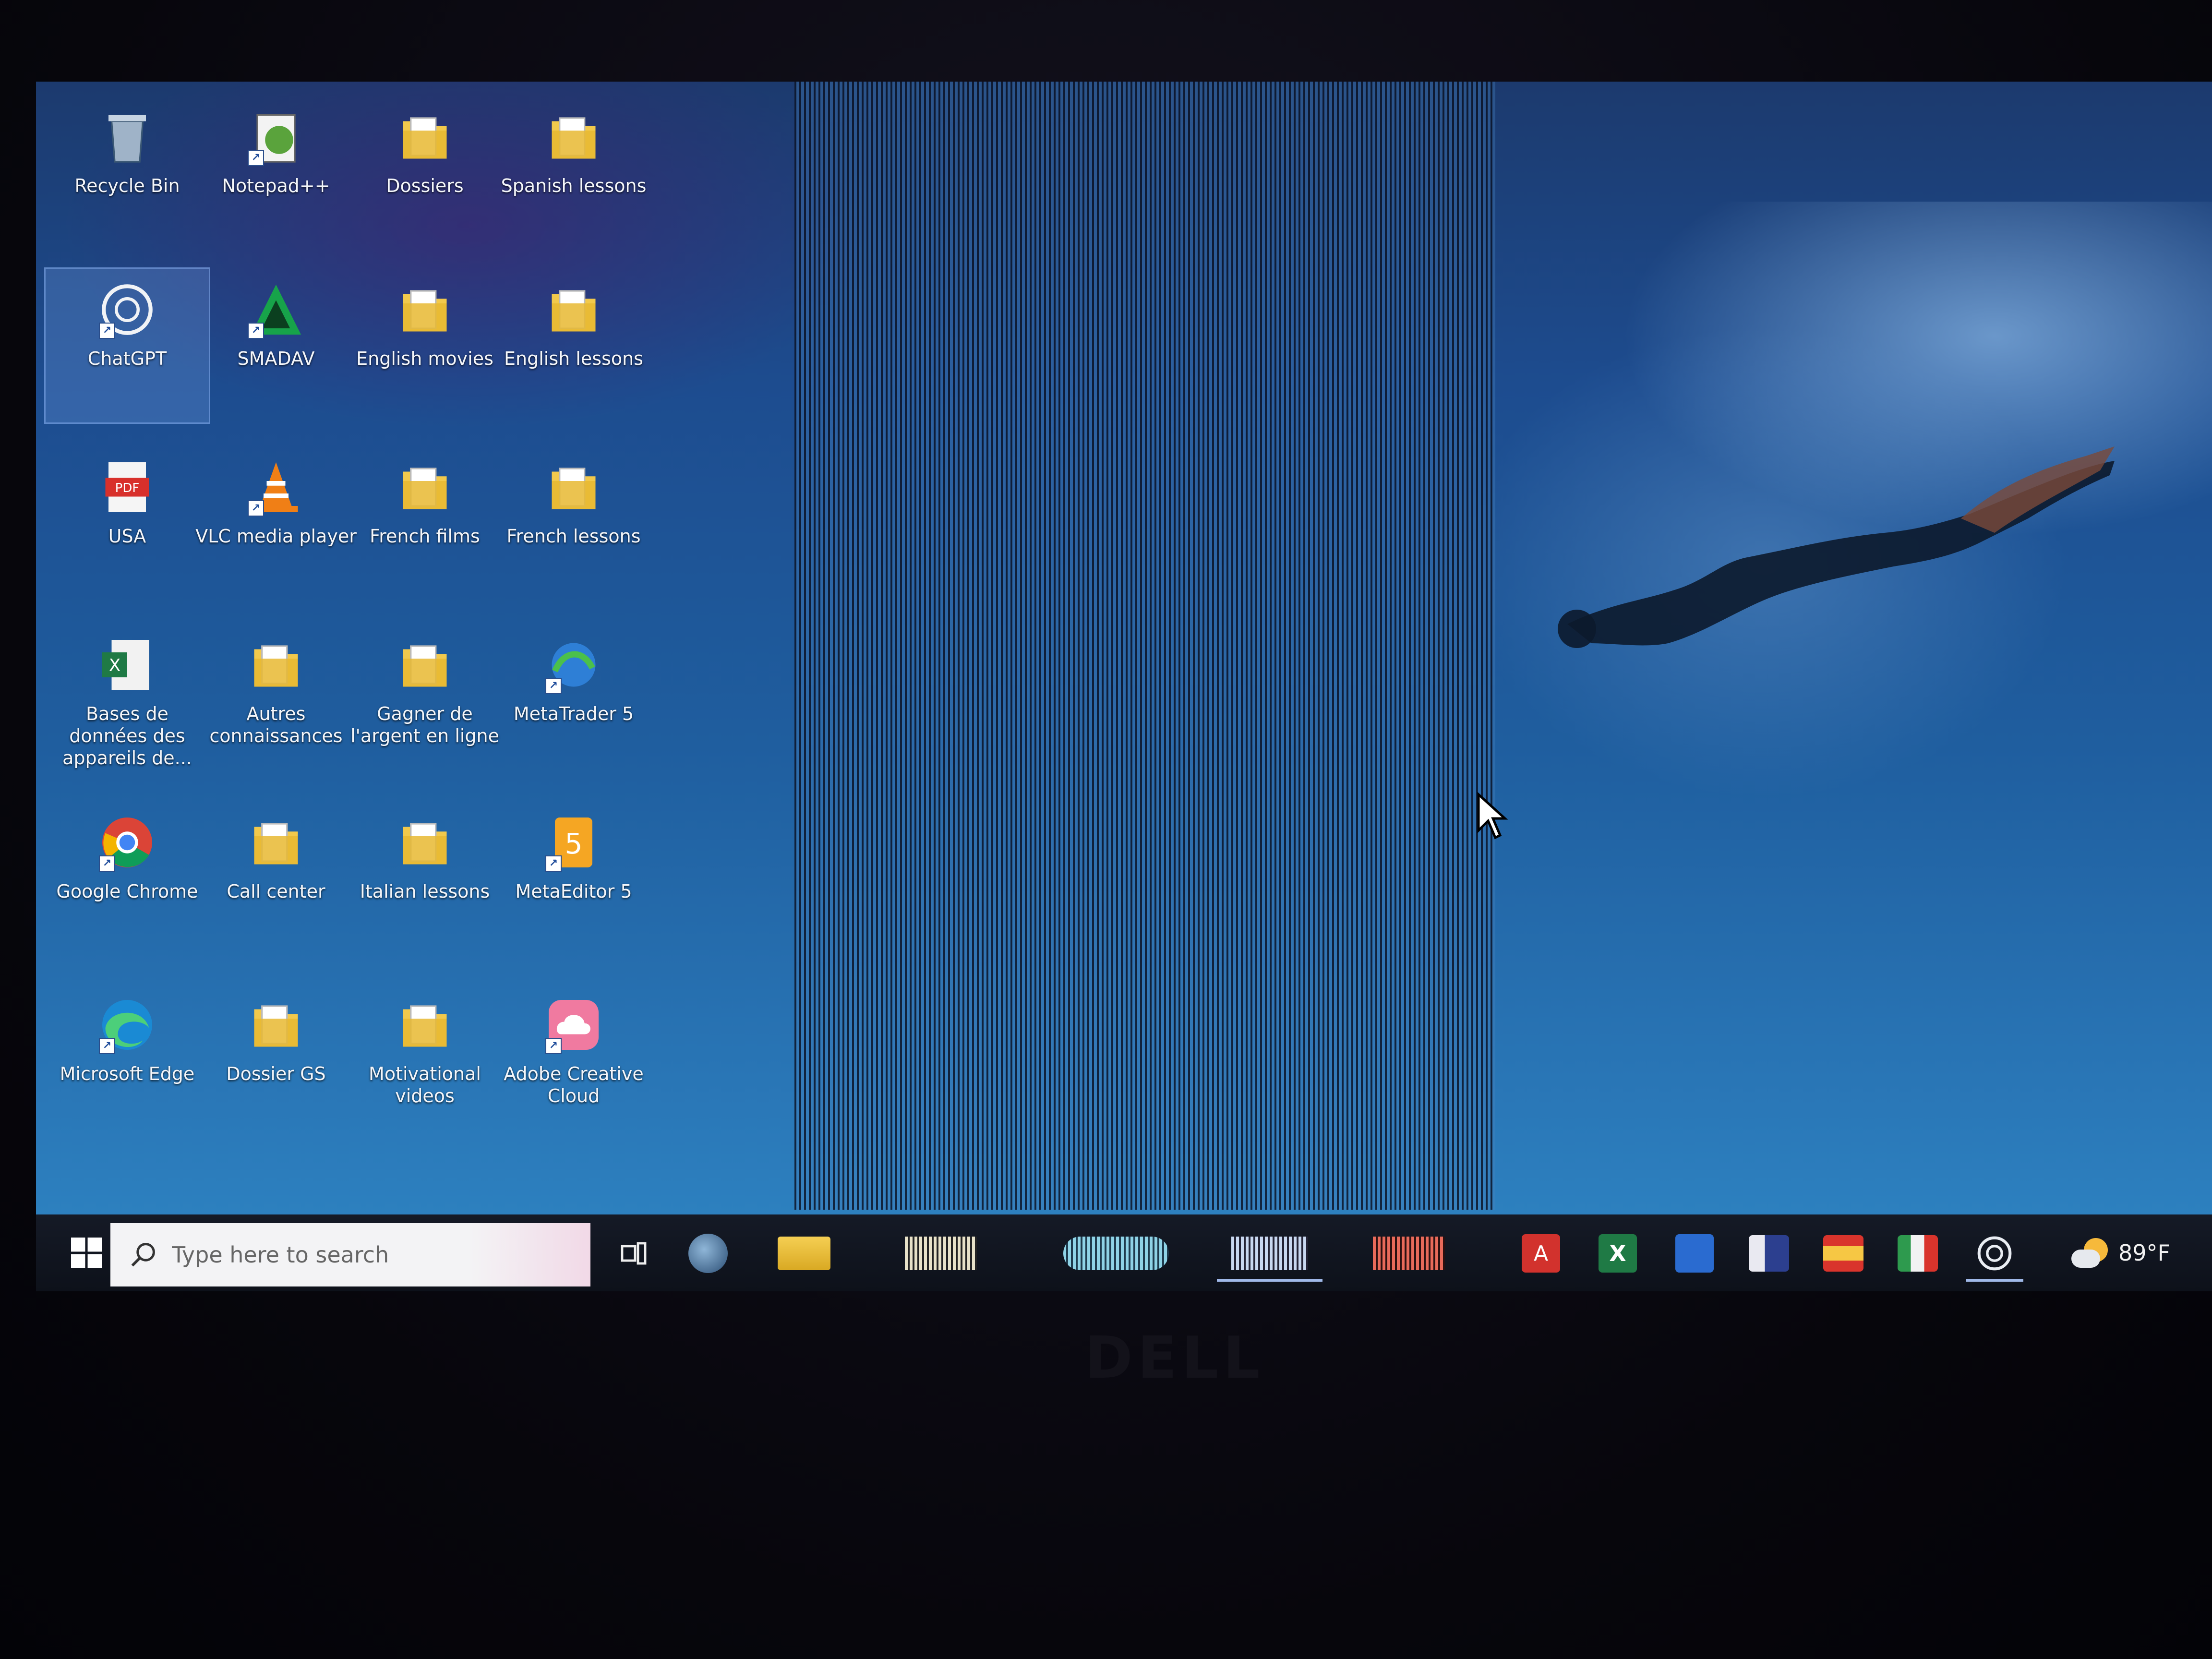 This screenshot has height=1659, width=2212. I want to click on desktop-icon: French films, so click(424, 523).